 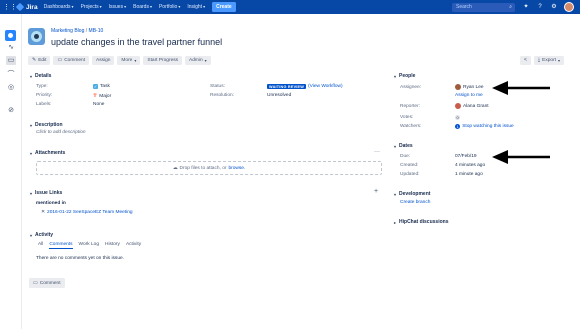 What do you see at coordinates (39, 60) in the screenshot?
I see `edit-button: ✎ Edit` at bounding box center [39, 60].